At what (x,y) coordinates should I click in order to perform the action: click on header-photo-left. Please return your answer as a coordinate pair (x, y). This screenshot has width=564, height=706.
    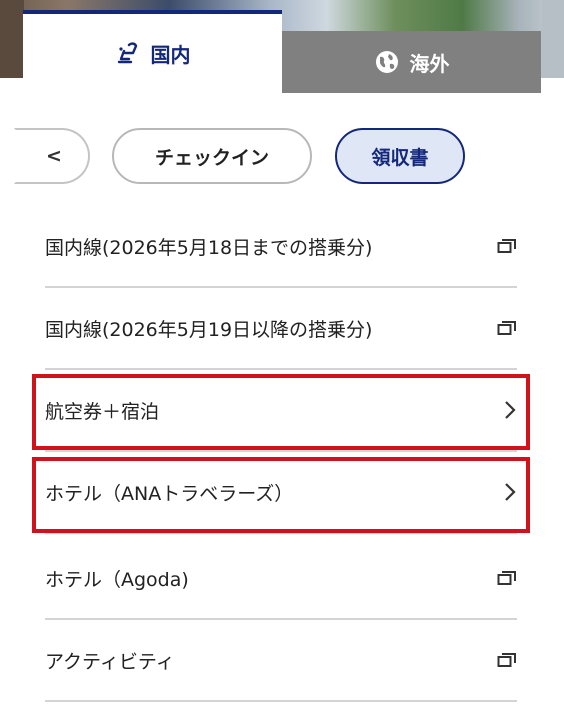
    Looking at the image, I should click on (12, 39).